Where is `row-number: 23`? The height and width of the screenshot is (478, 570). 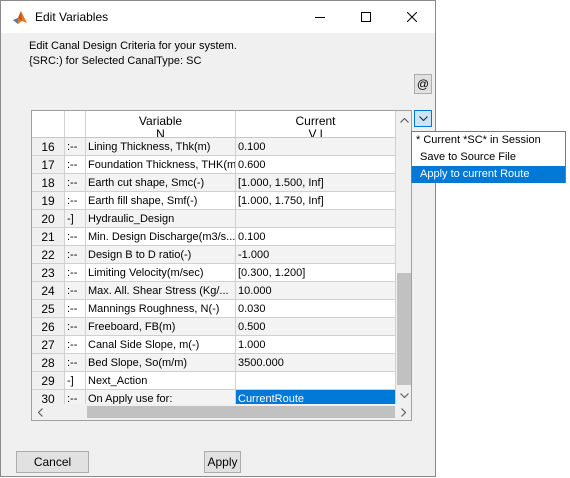
row-number: 23 is located at coordinates (48, 273).